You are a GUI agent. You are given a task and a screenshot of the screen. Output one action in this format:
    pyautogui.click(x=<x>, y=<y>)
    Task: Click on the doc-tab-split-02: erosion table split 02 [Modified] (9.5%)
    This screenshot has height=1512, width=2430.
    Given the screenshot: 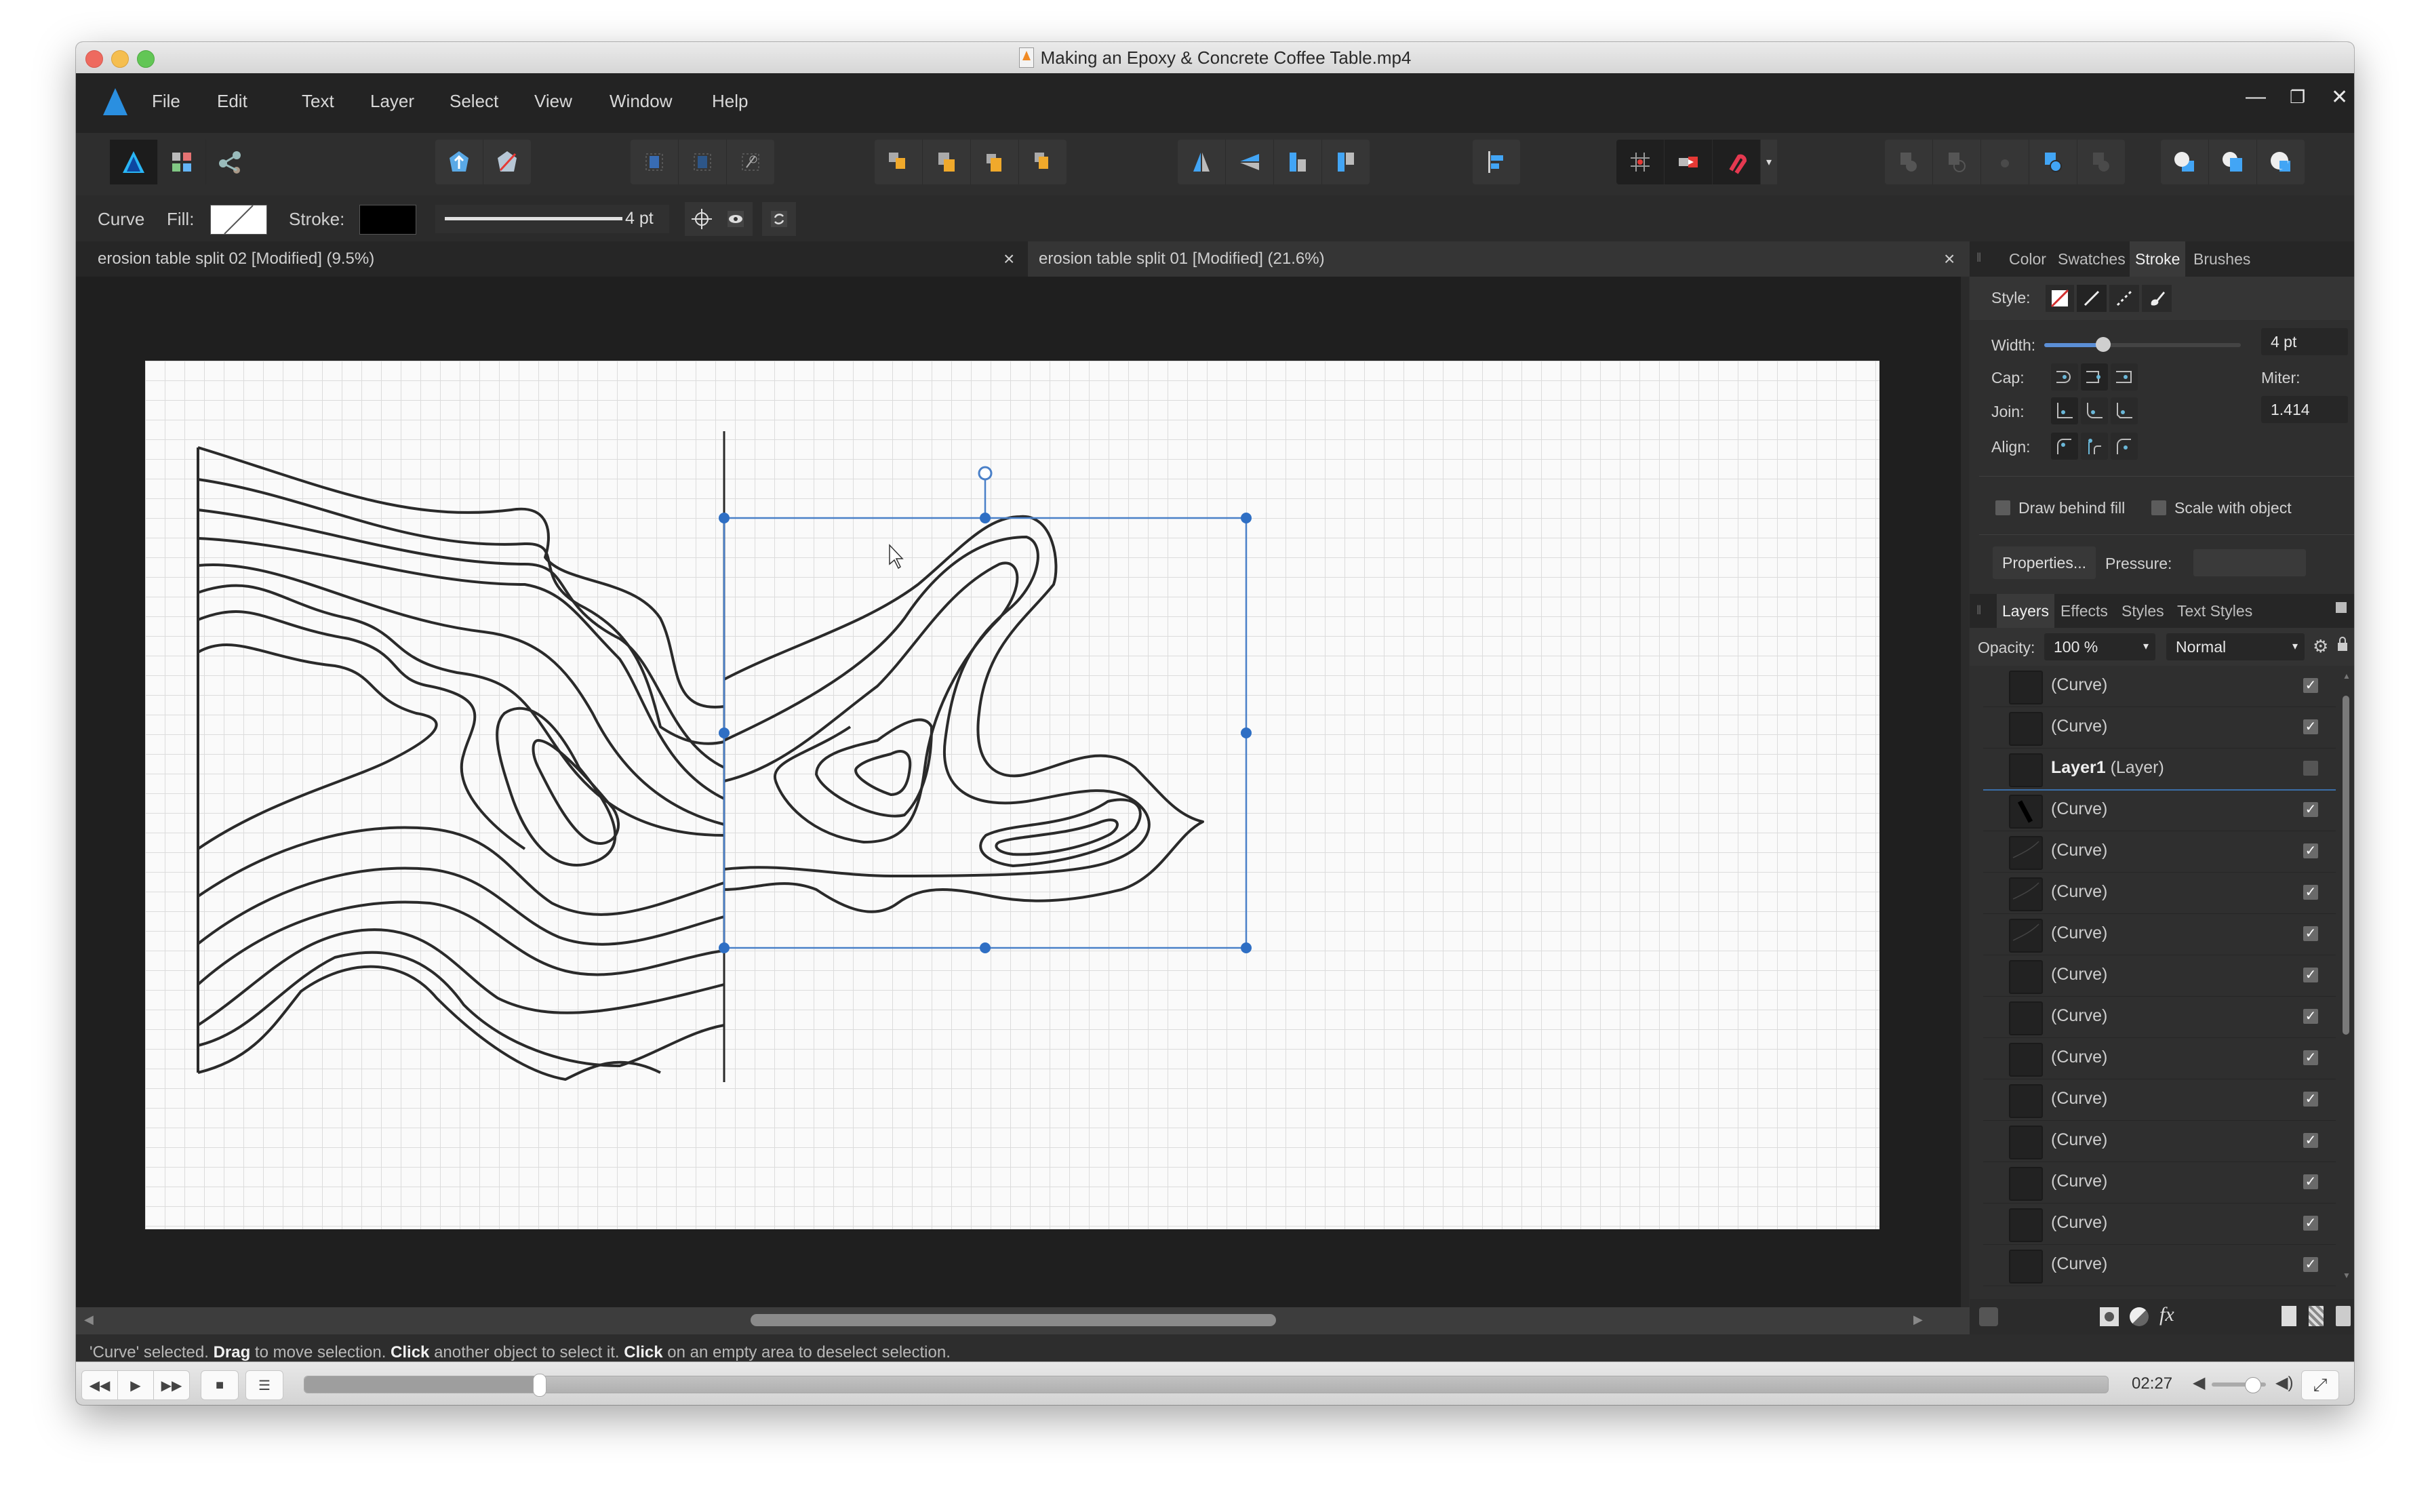 What is the action you would take?
    pyautogui.click(x=551, y=259)
    